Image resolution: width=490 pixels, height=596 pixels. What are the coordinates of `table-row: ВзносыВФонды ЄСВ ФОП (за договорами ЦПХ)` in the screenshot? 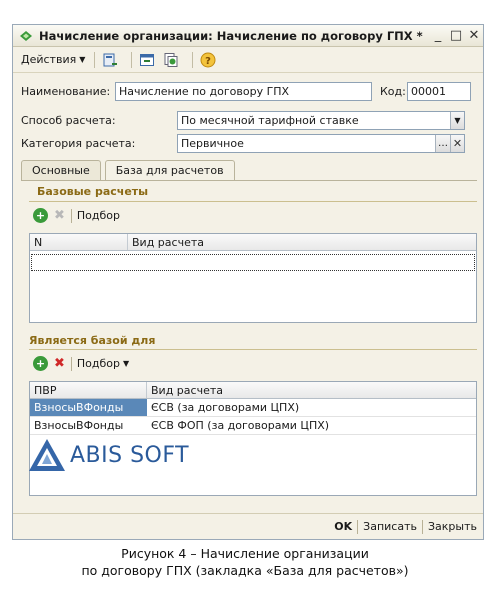 It's located at (253, 426).